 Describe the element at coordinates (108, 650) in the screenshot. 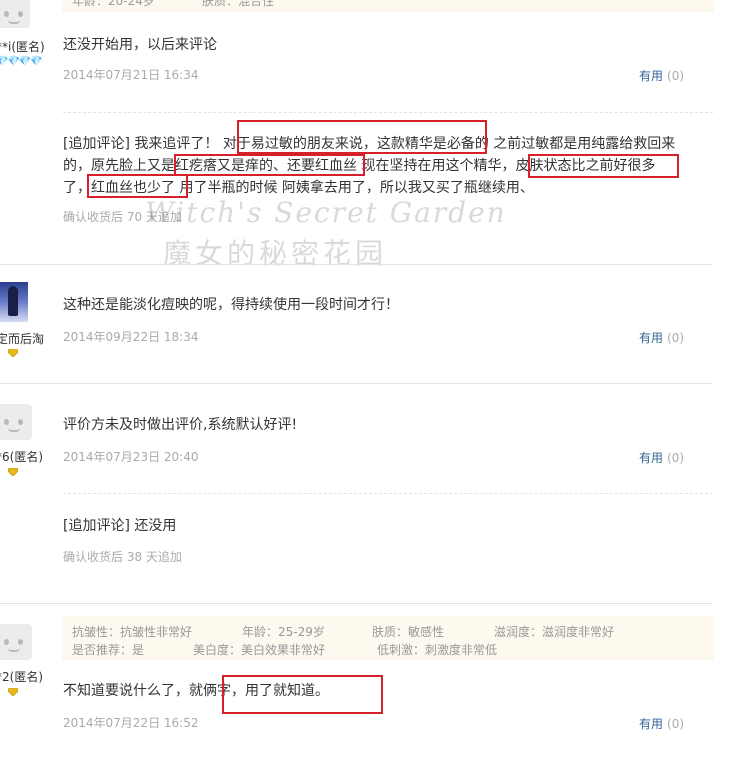

I see `attr-recommend: 是否推荐：是` at that location.